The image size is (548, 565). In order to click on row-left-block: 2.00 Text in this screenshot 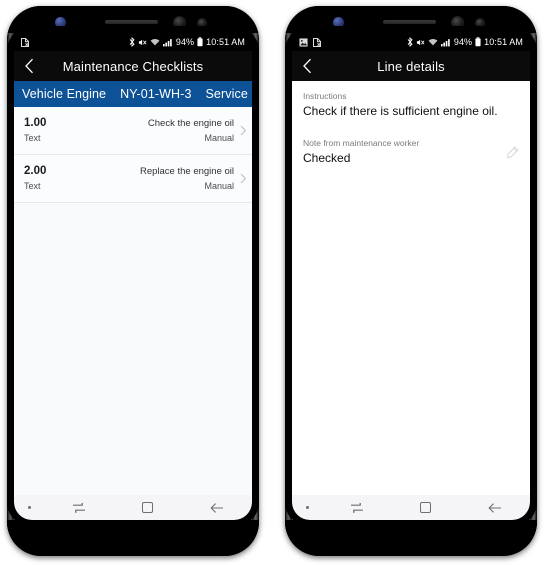, I will do `click(35, 178)`.